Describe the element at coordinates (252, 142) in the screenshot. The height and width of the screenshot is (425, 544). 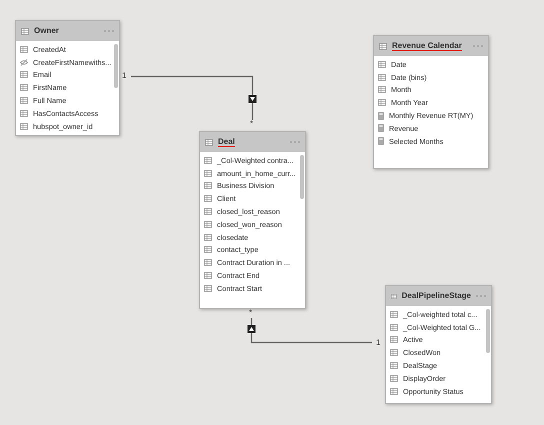
I see `table-header: Deal` at that location.